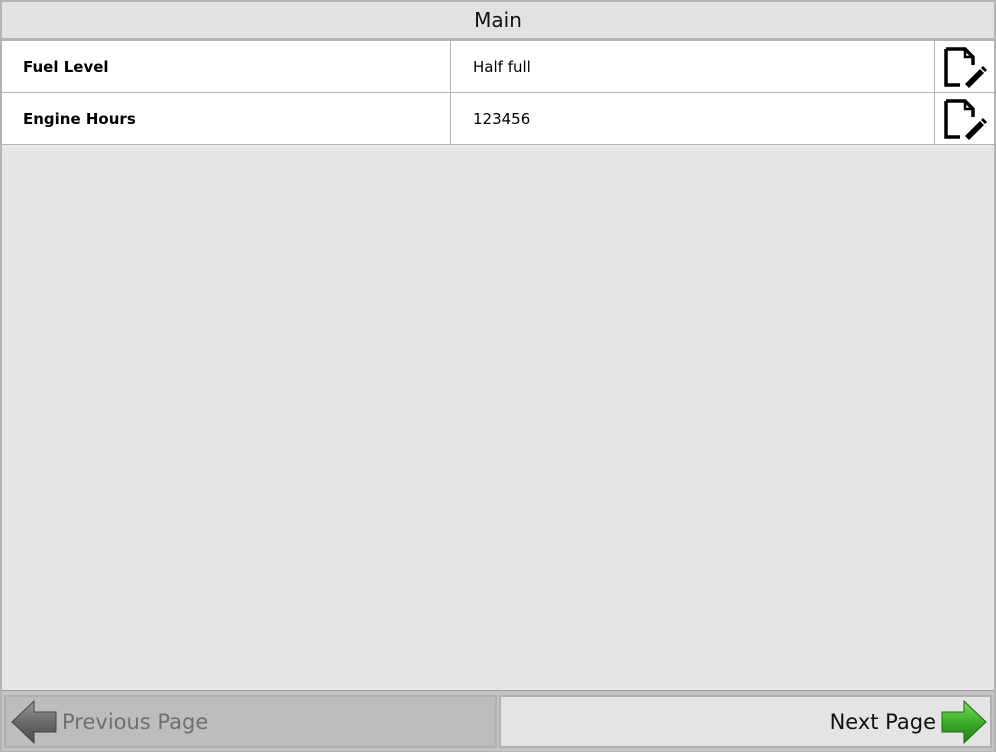 The width and height of the screenshot is (996, 752). I want to click on property-row-fuel-level: Fuel Level Half full, so click(498, 67).